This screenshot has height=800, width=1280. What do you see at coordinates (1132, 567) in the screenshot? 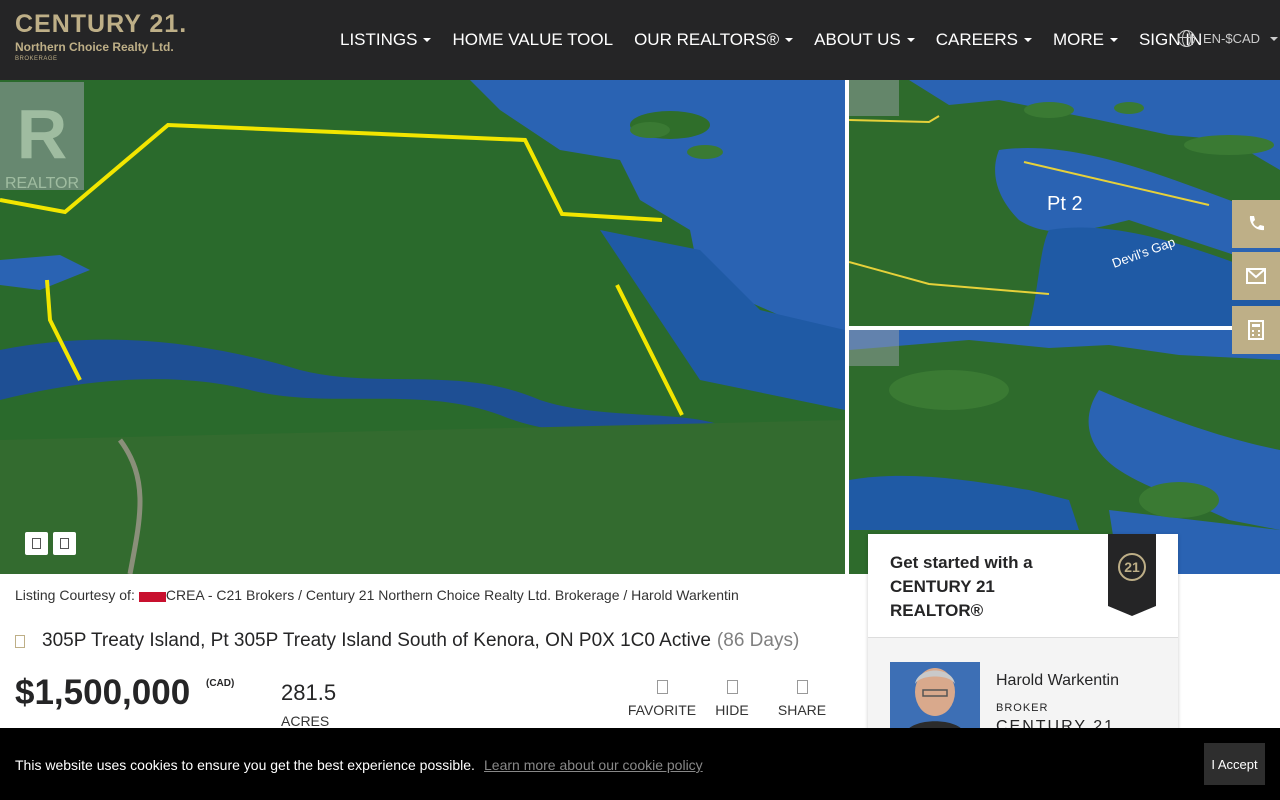
I see `c21-seal-icon: 21` at bounding box center [1132, 567].